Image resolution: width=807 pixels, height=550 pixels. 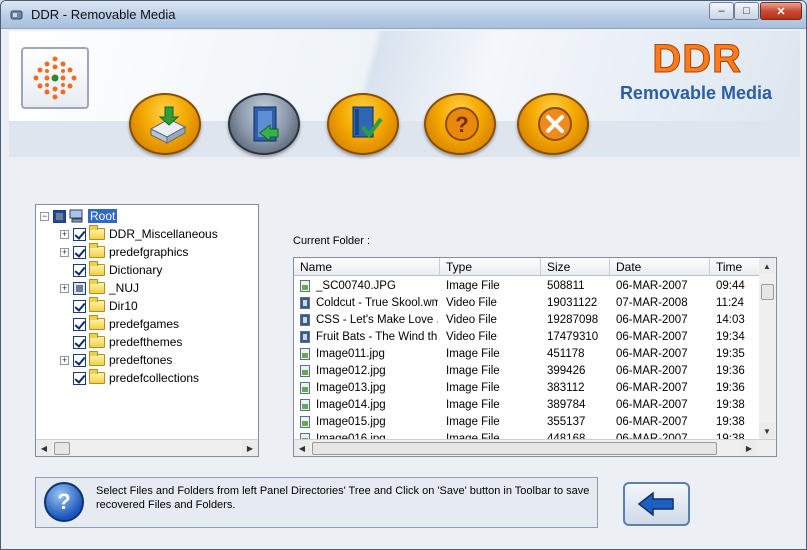 What do you see at coordinates (264, 124) in the screenshot?
I see `exit-button` at bounding box center [264, 124].